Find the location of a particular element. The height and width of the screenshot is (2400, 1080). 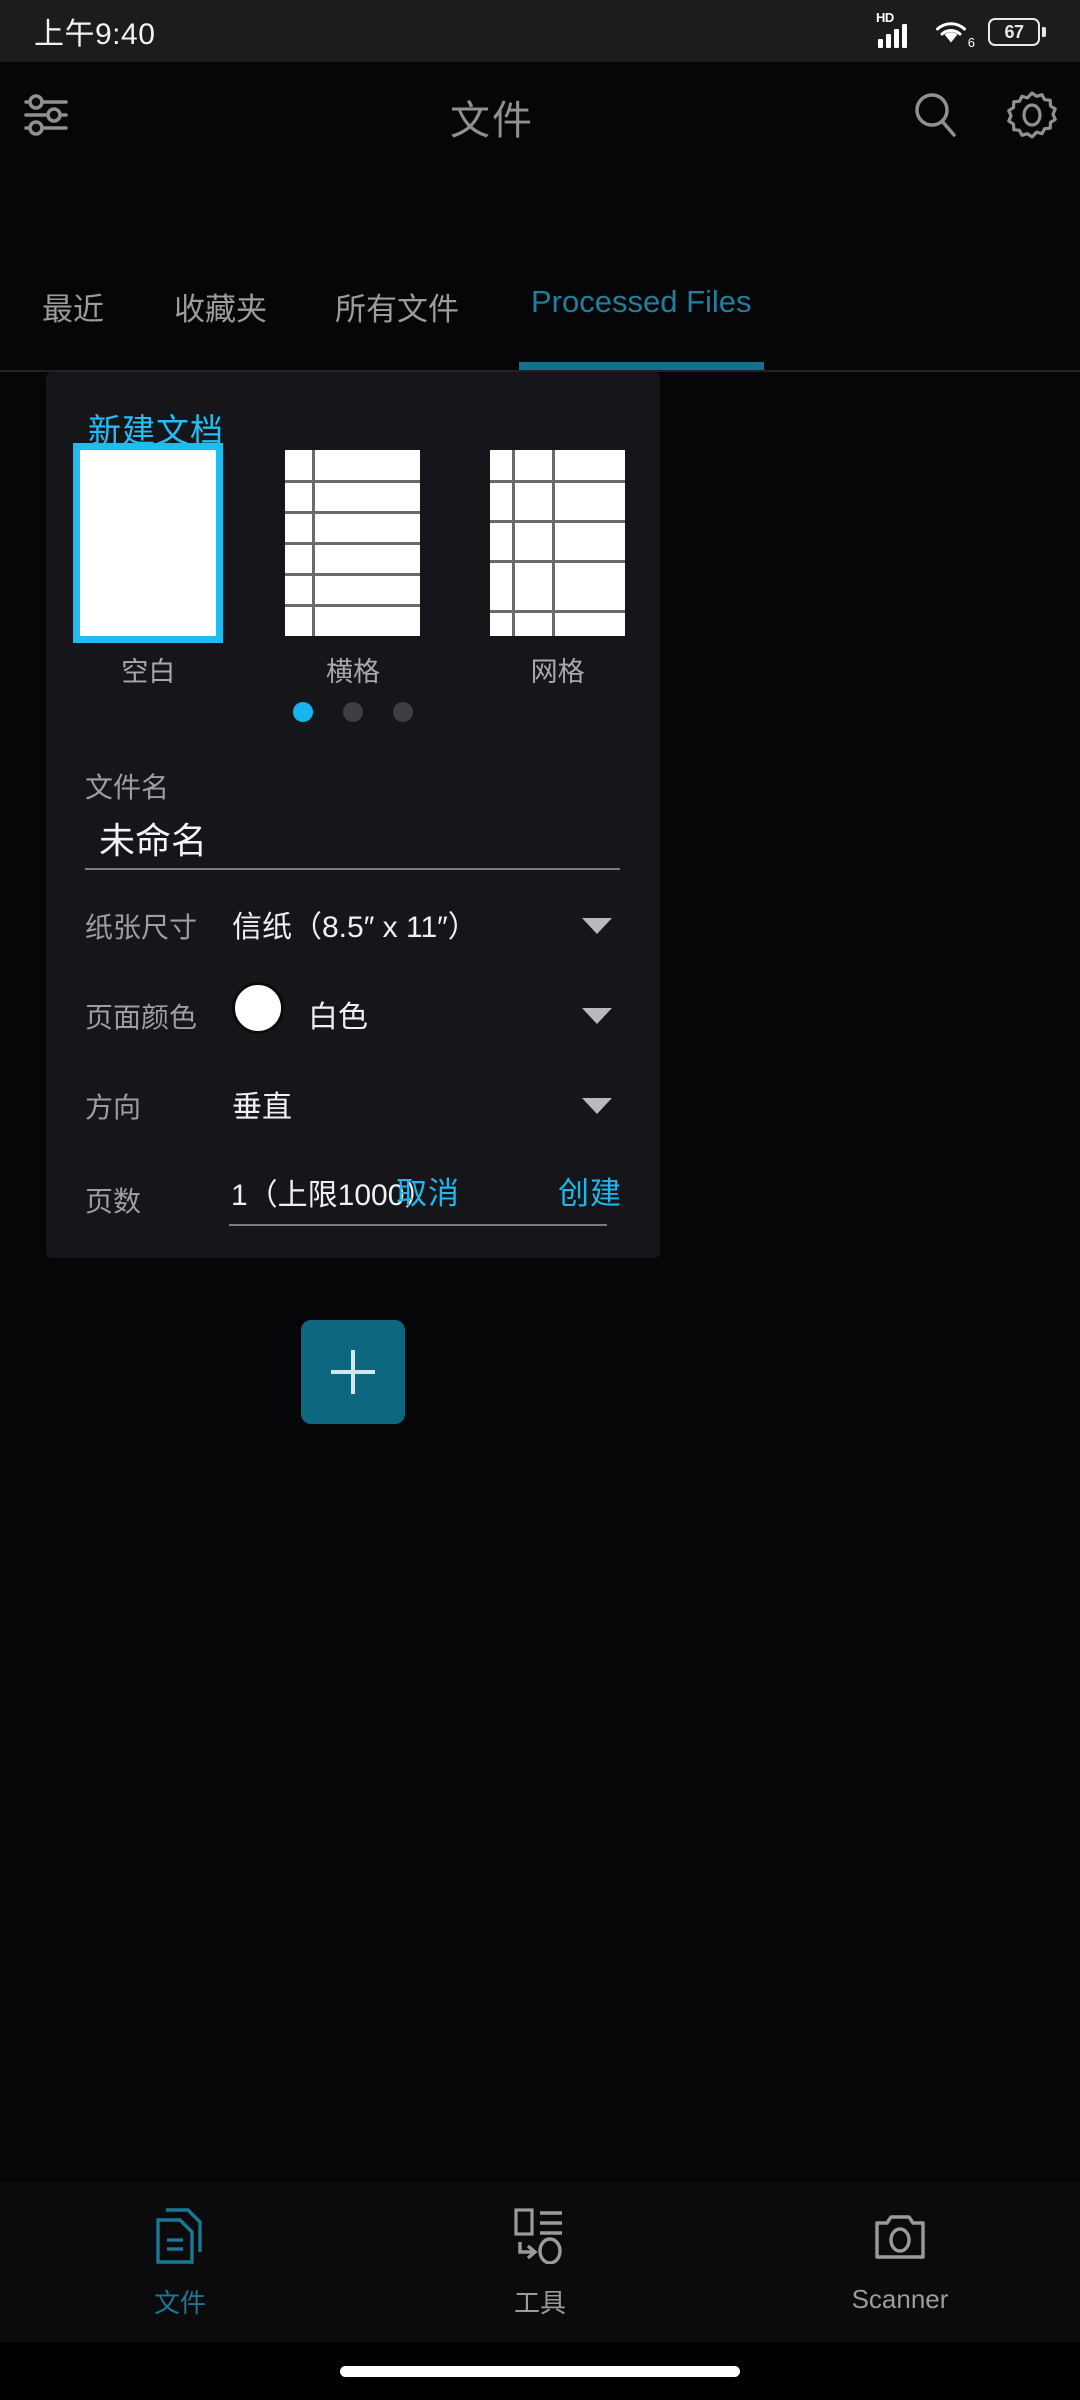

page-color-value: 白色 is located at coordinates (338, 1017).